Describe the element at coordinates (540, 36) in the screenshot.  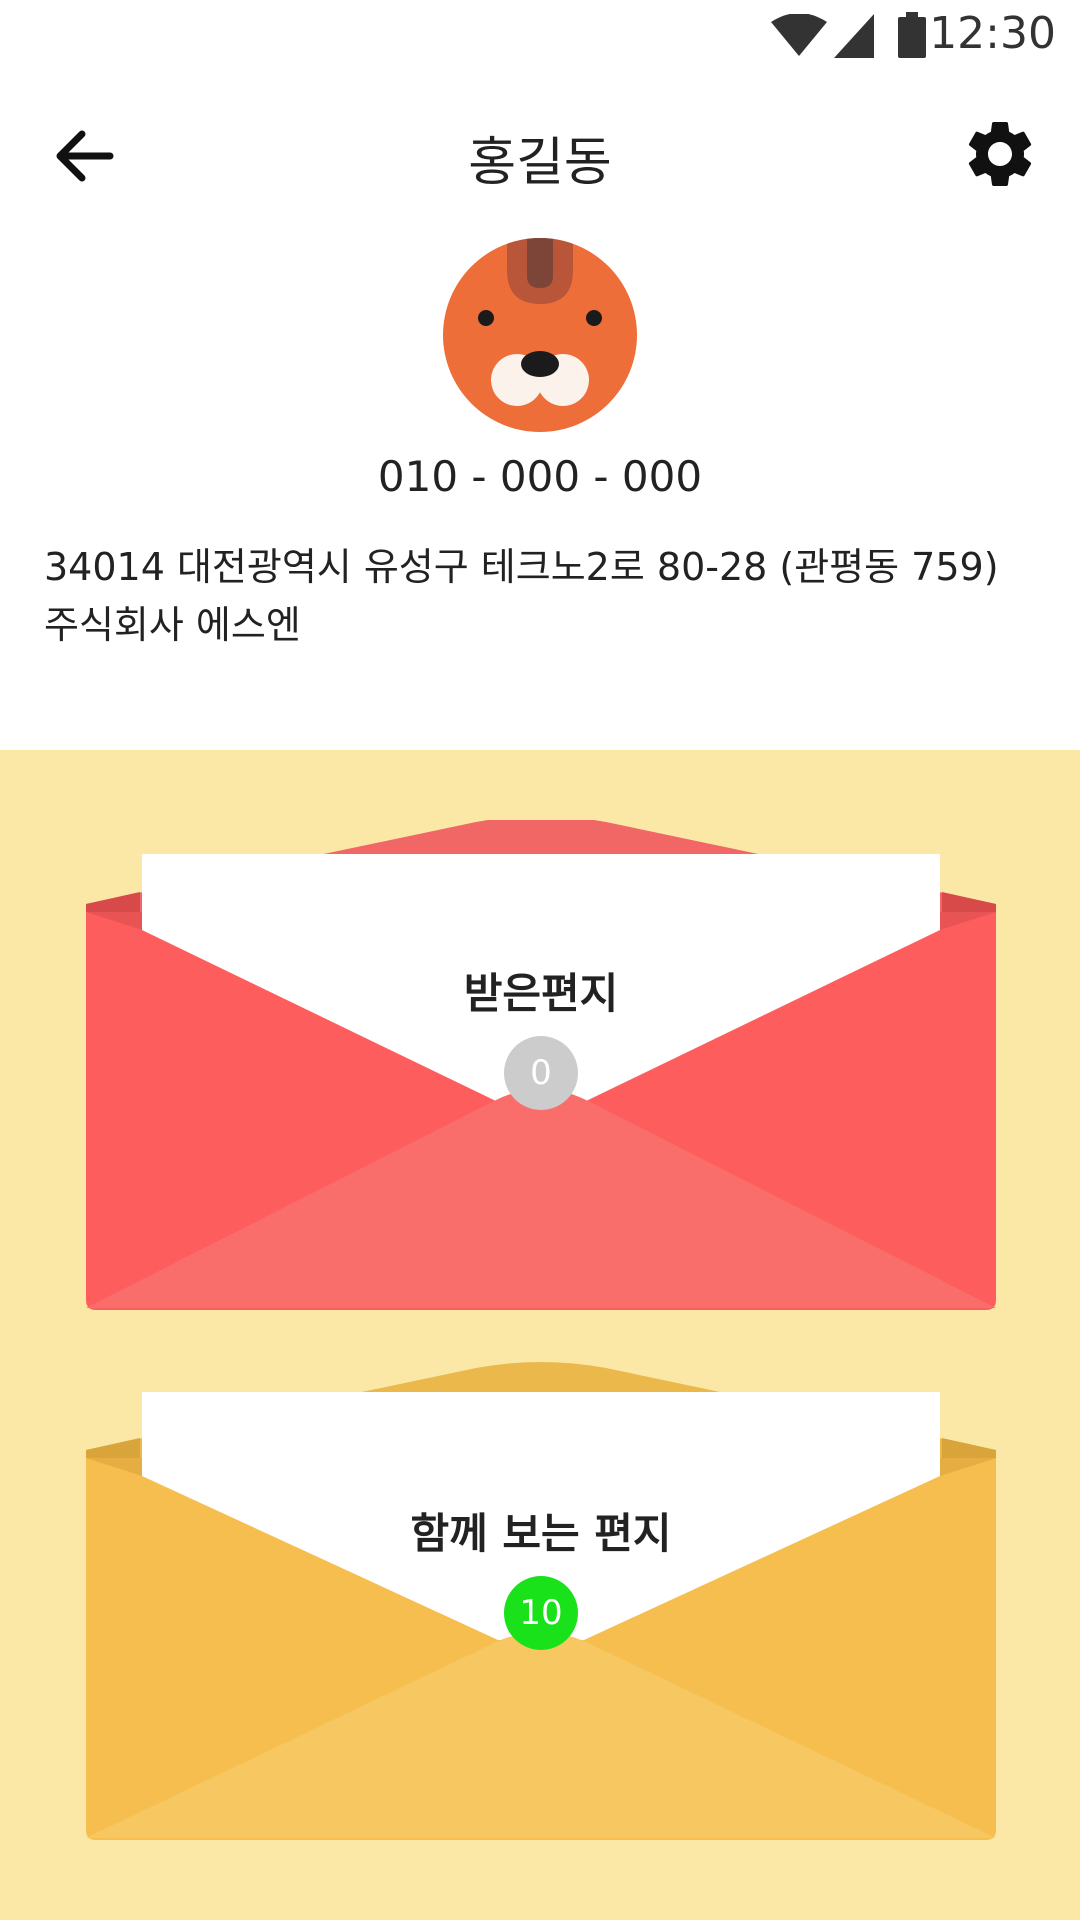
I see `status-bar: 12:30` at that location.